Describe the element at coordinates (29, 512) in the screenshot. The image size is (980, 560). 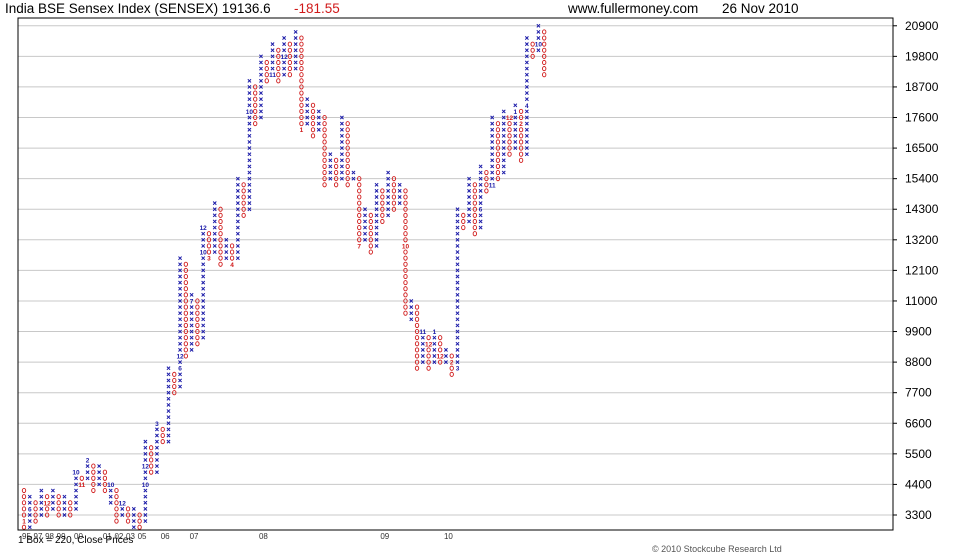
I see `x-column: 6` at that location.